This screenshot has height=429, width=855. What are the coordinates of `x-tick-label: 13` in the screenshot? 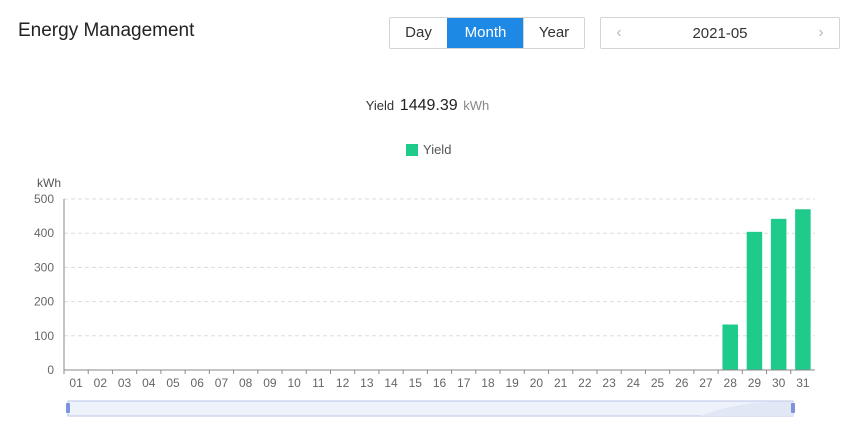 It's located at (367, 383).